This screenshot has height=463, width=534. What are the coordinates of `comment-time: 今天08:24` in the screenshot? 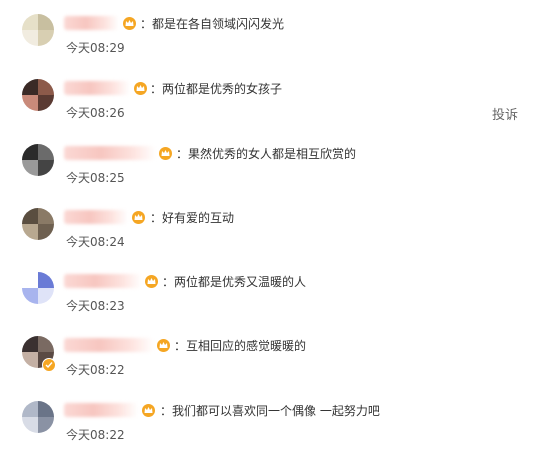 It's located at (95, 242).